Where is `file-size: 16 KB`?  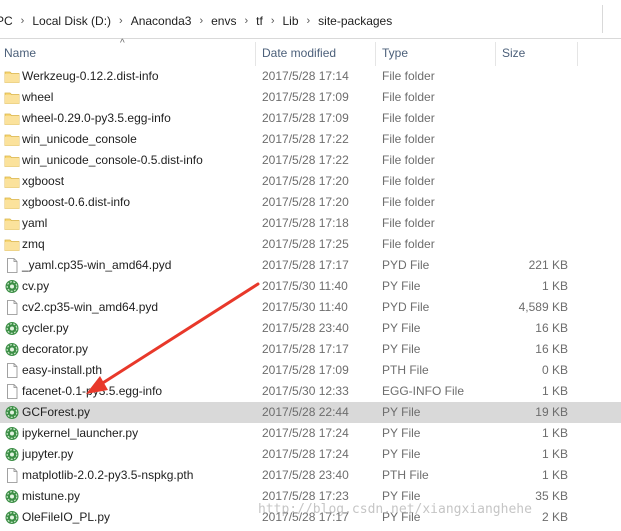 file-size: 16 KB is located at coordinates (551, 349).